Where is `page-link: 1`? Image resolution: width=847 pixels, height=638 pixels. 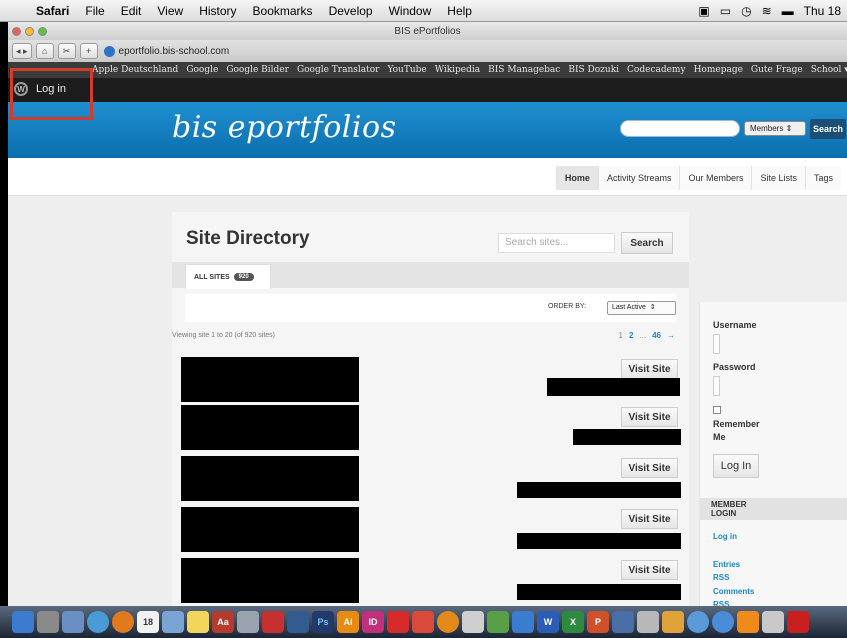 page-link: 1 is located at coordinates (621, 335).